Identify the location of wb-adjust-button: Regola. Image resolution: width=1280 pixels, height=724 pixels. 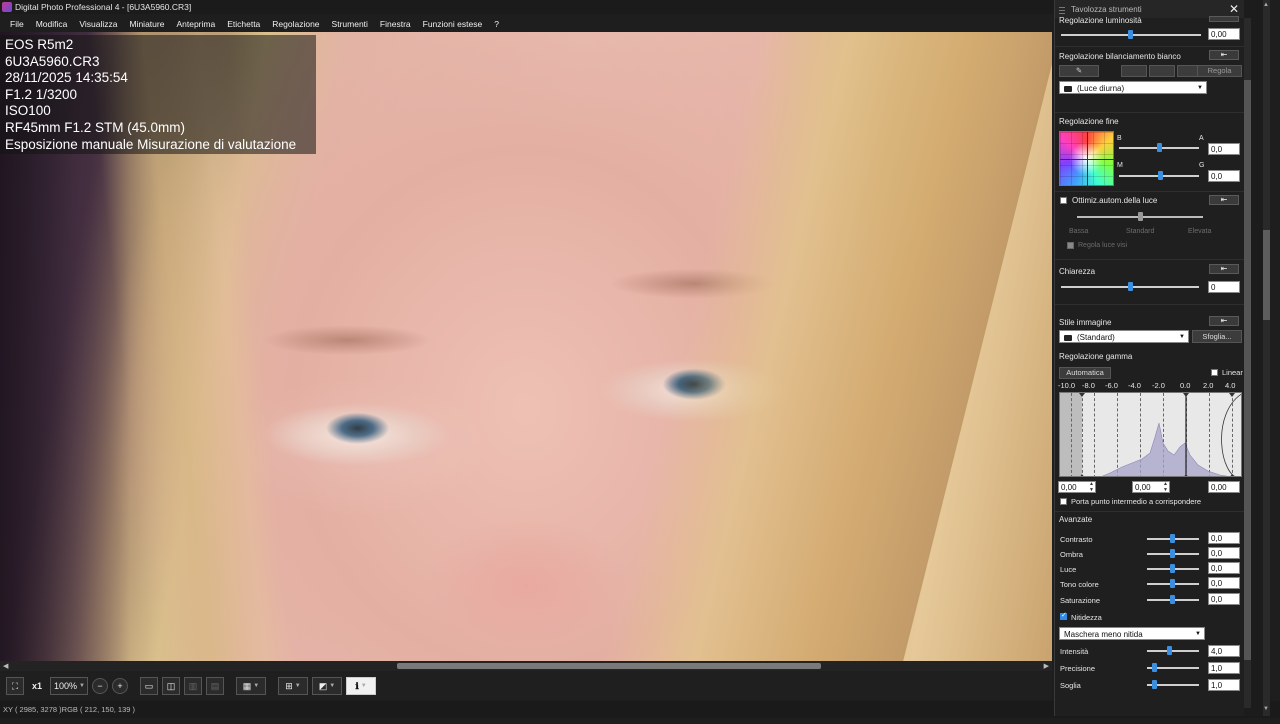
(1219, 71).